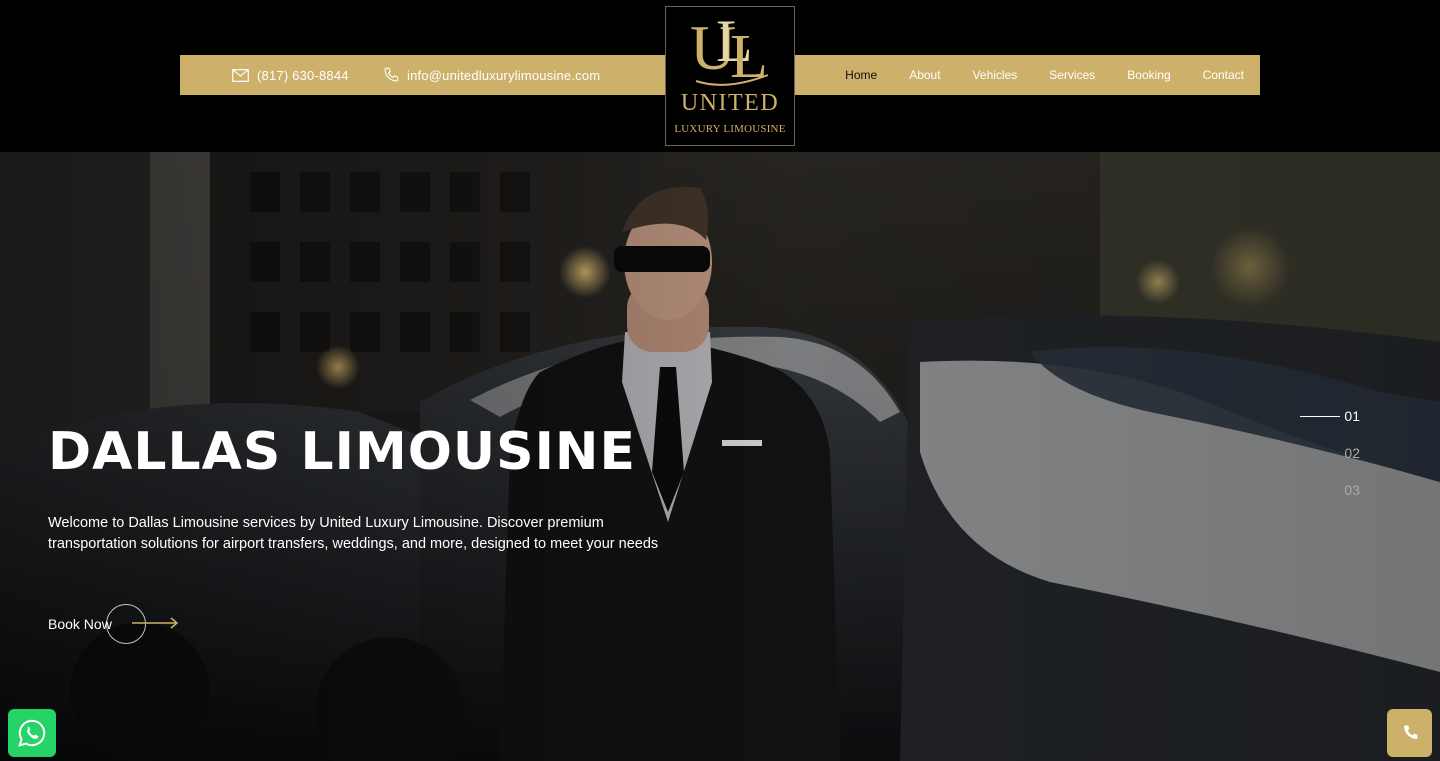 This screenshot has width=1440, height=761. Describe the element at coordinates (80, 624) in the screenshot. I see `book-now-label: Book Now` at that location.